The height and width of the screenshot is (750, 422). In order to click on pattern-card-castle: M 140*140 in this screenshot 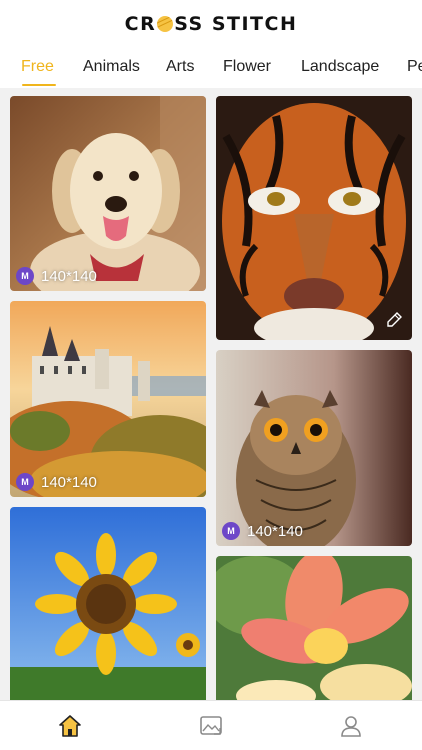, I will do `click(108, 399)`.